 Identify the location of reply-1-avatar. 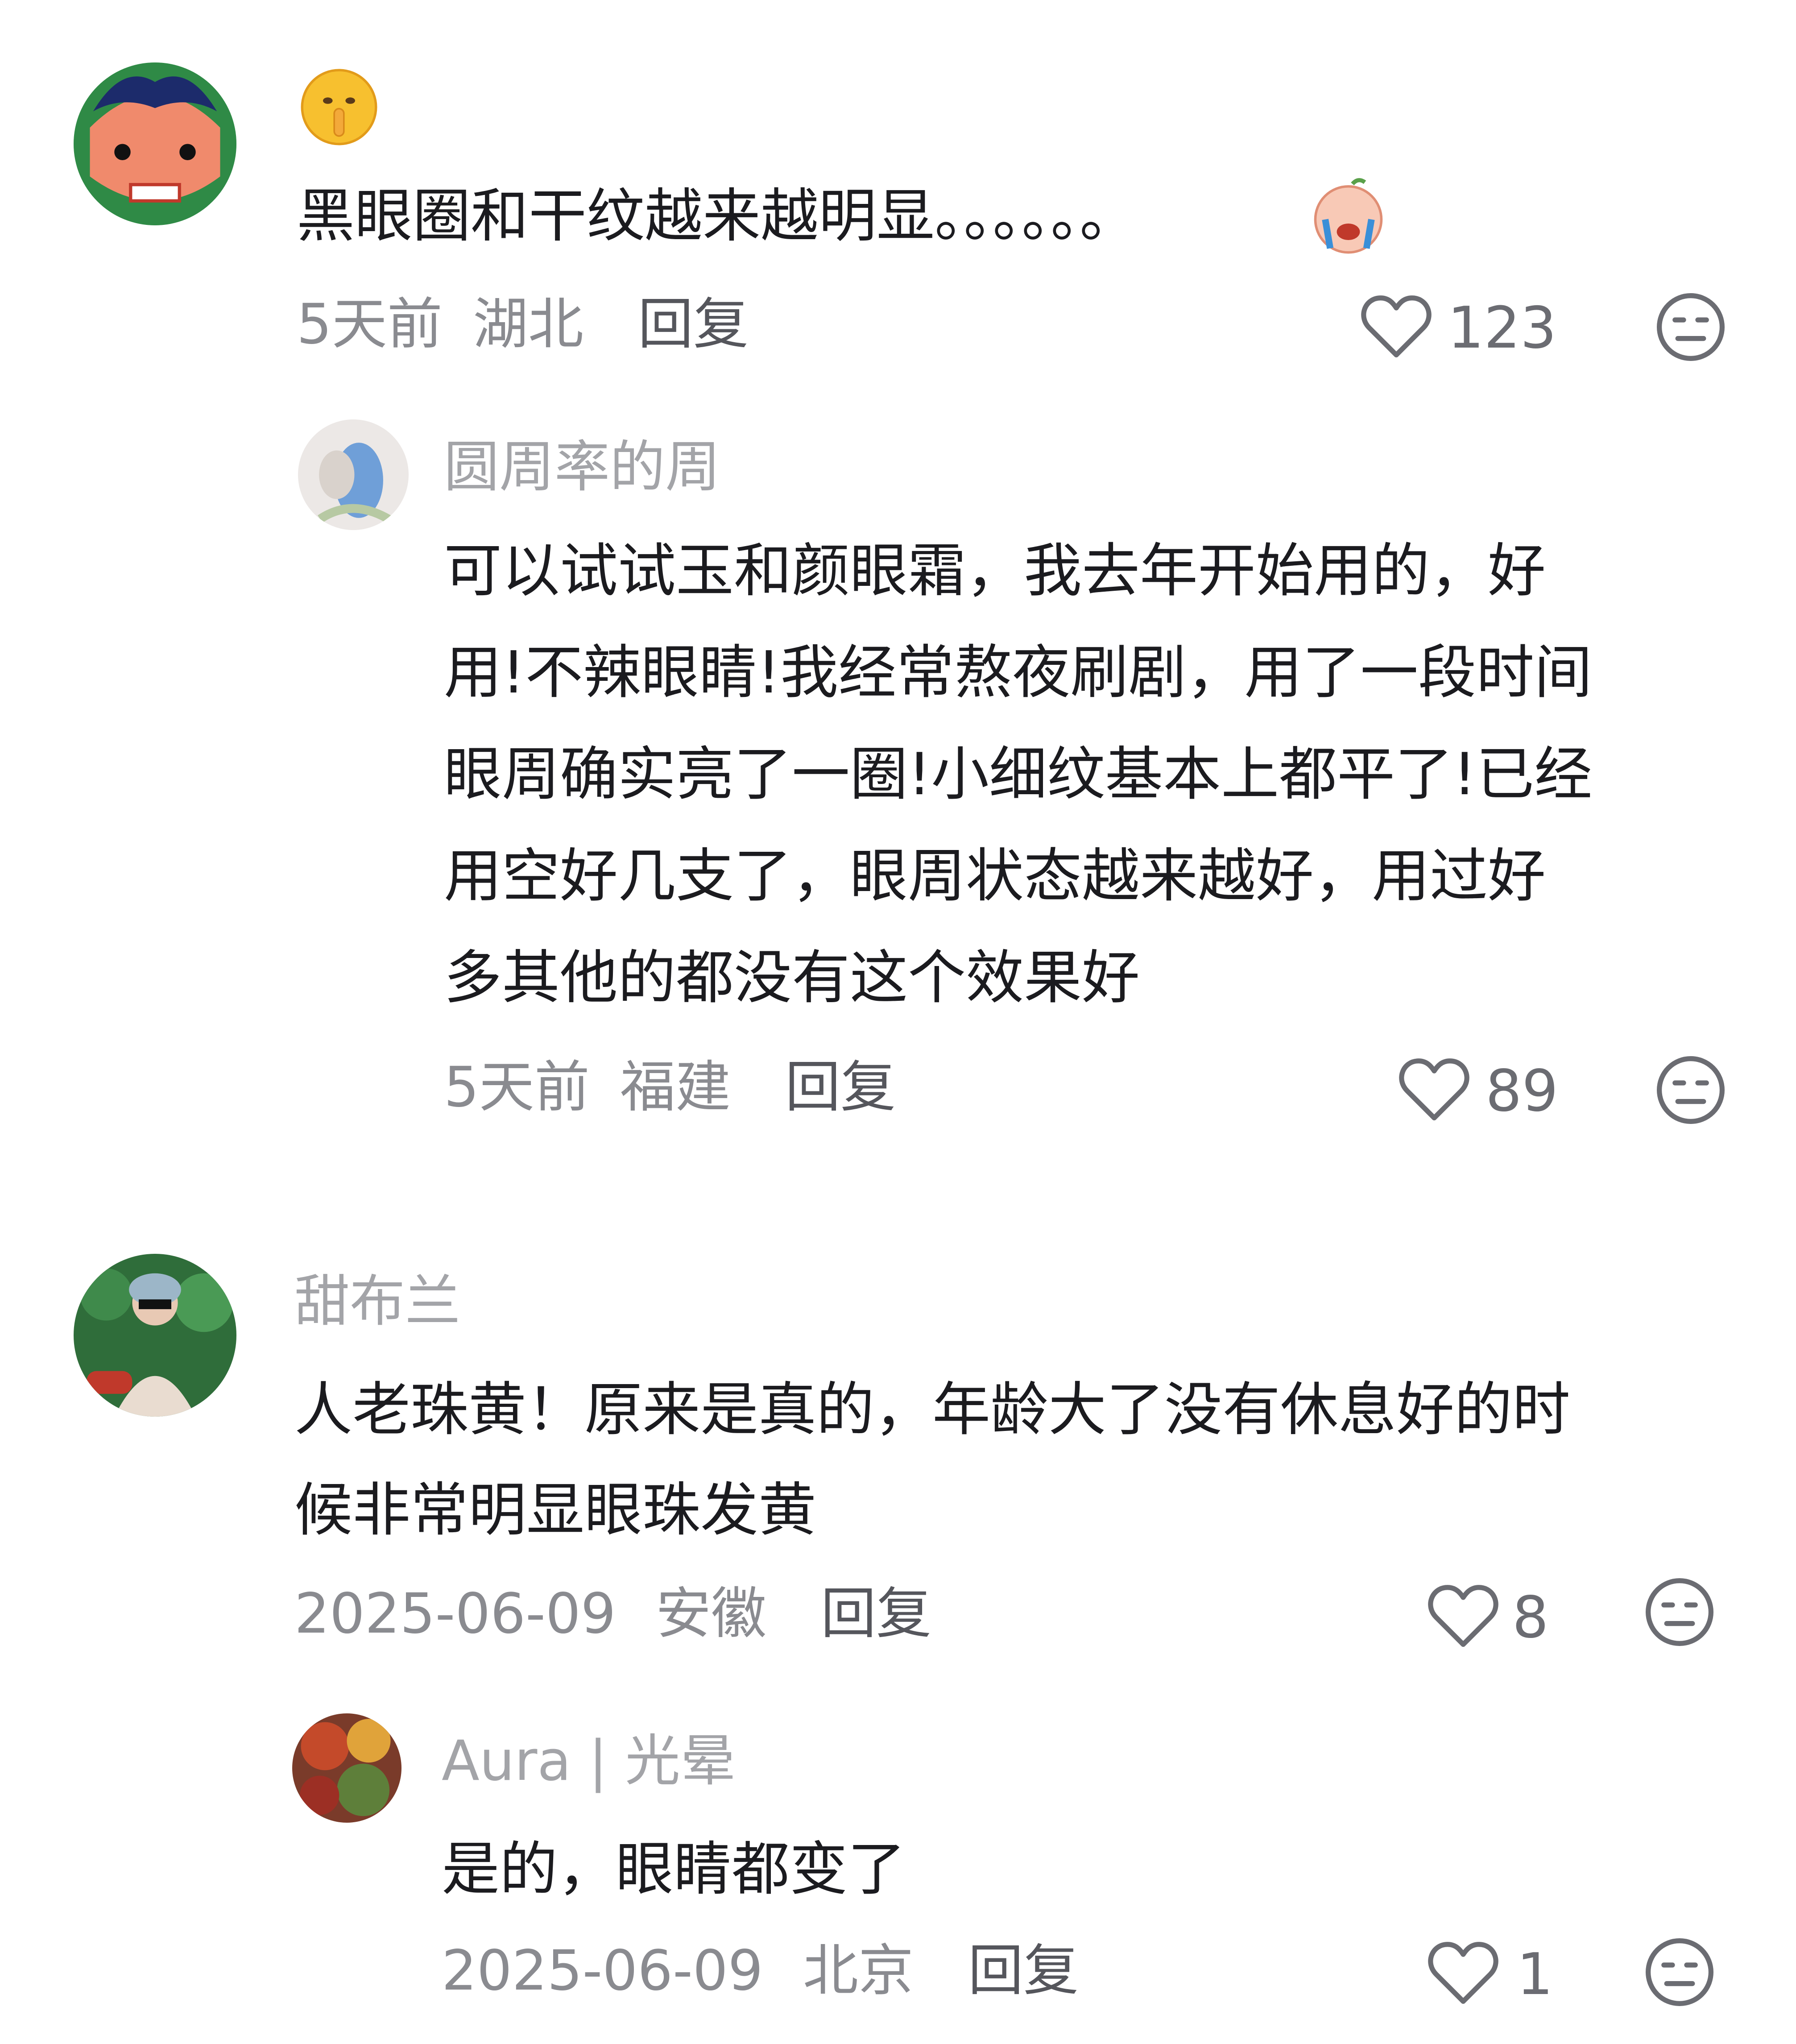
(353, 474).